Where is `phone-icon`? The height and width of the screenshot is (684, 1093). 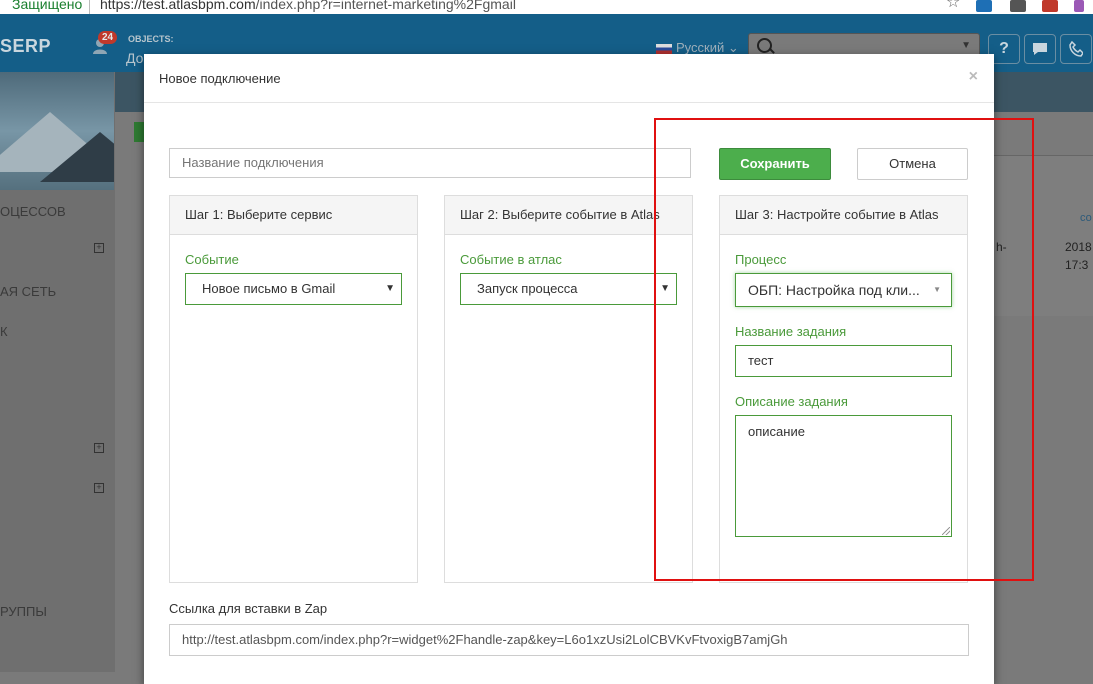 phone-icon is located at coordinates (1076, 48).